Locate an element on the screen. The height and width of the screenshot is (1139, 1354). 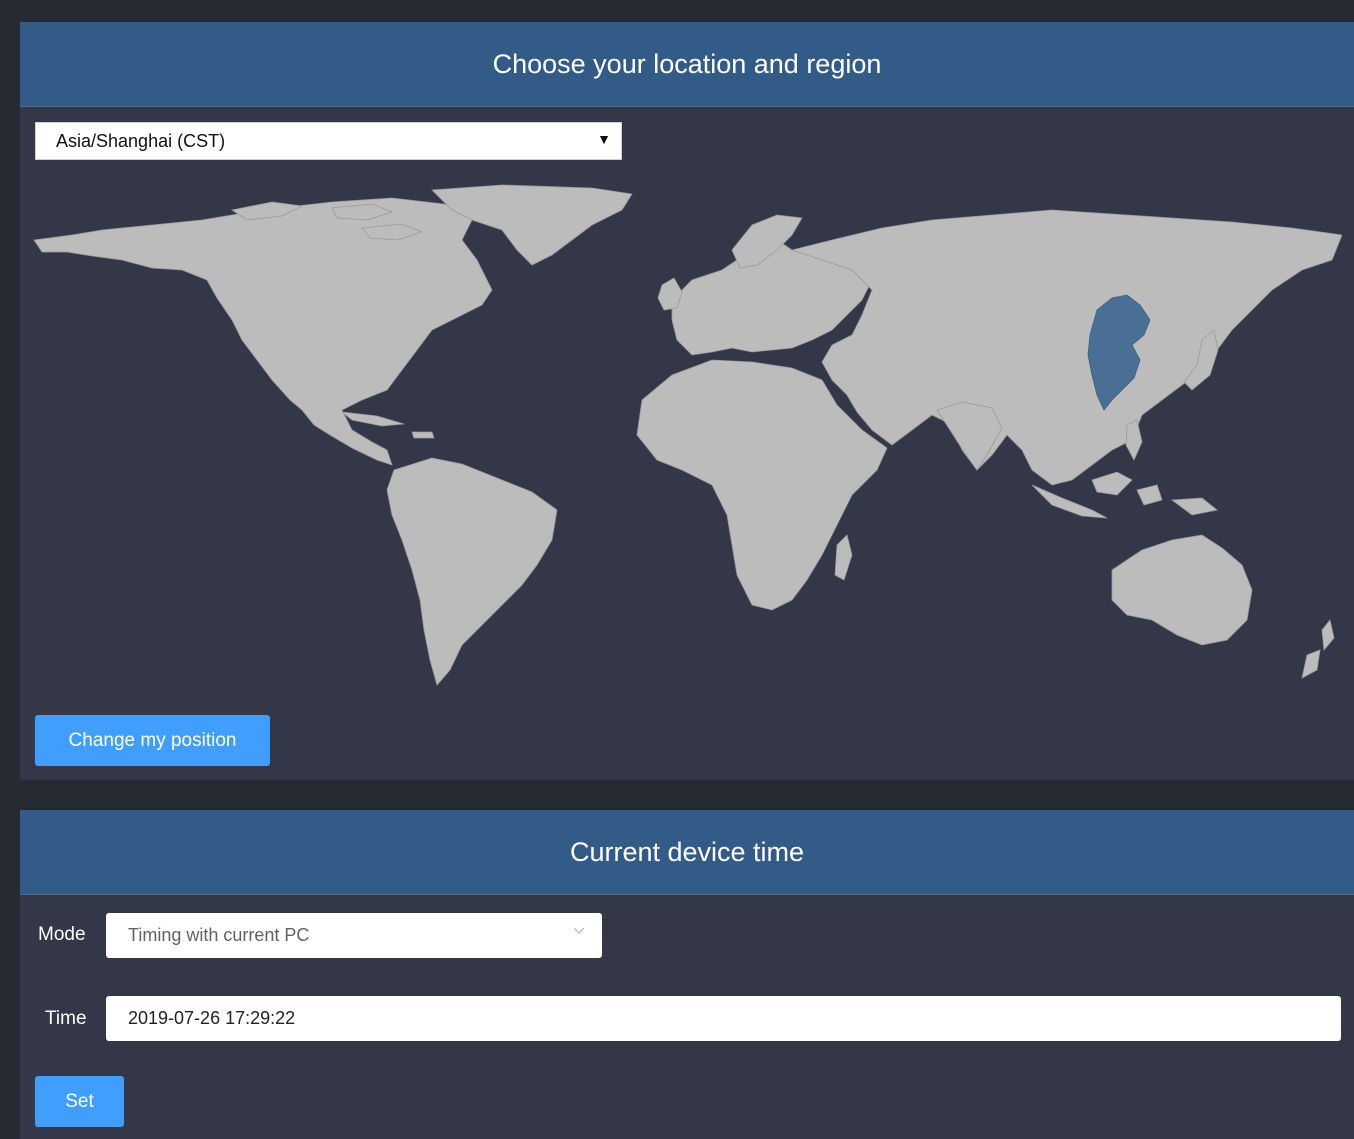
time-label: Time is located at coordinates (66, 1018).